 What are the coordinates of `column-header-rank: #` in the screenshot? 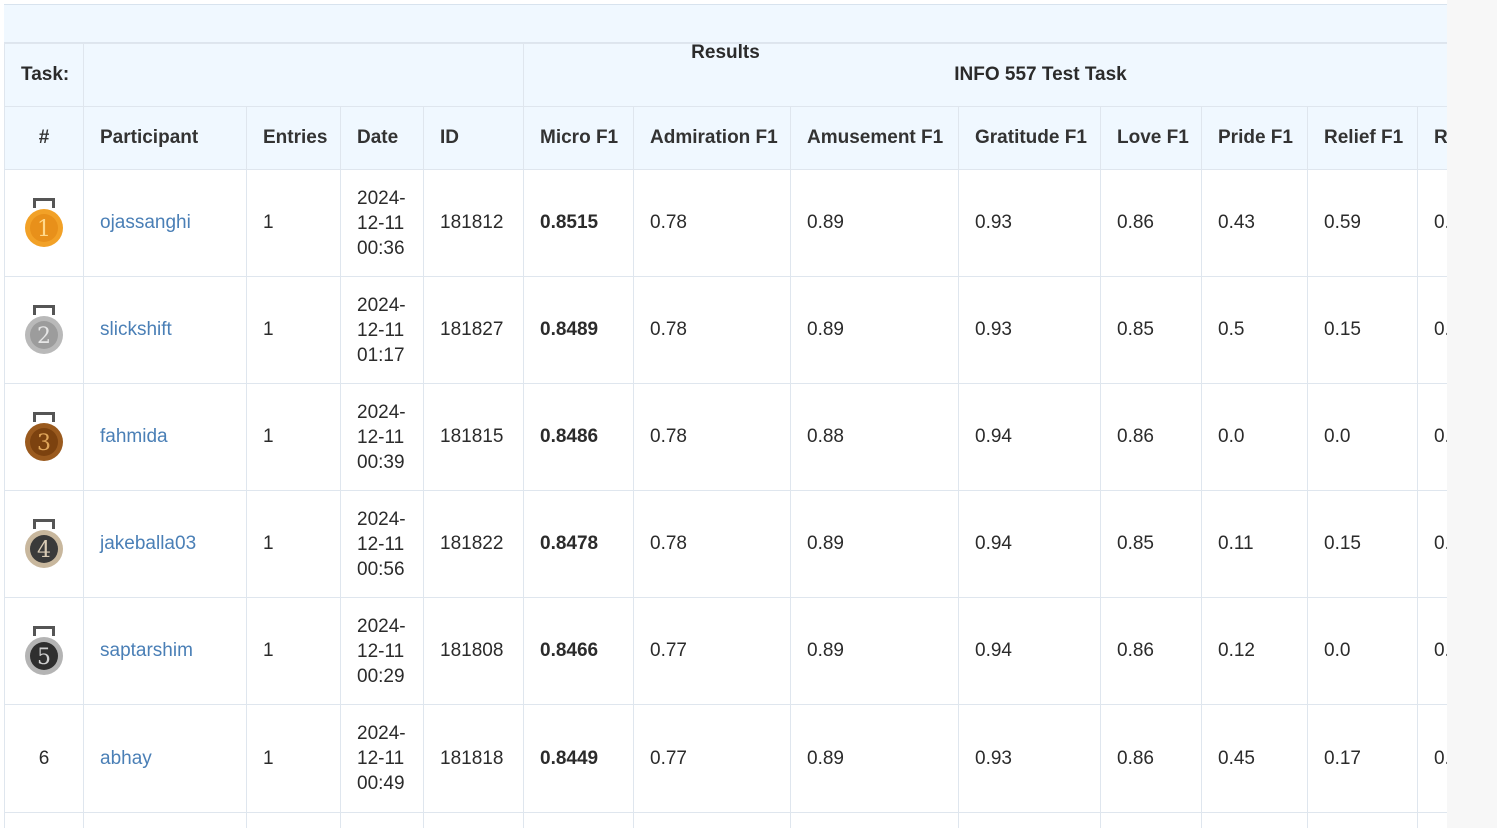 It's located at (44, 138).